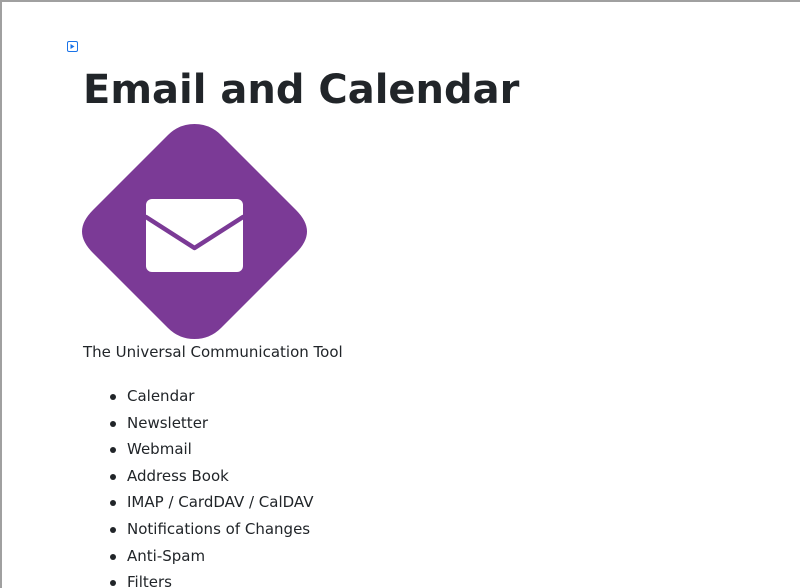  I want to click on page-title: Email and Calendar, so click(301, 90).